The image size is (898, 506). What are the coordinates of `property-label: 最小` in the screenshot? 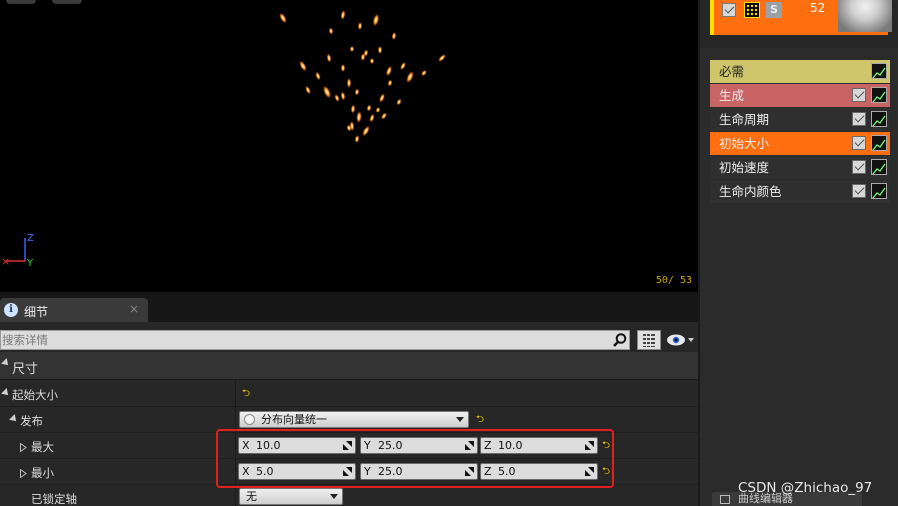 It's located at (42, 473).